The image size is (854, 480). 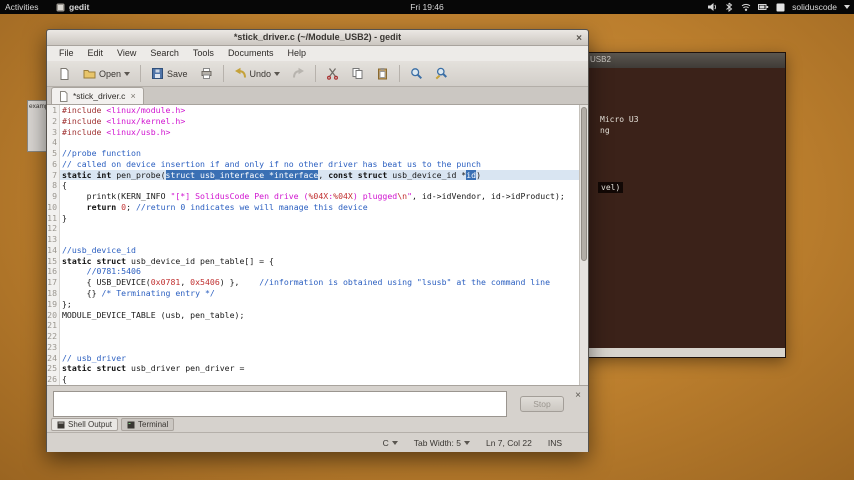 What do you see at coordinates (554, 442) in the screenshot?
I see `insert-mode-indicator: INS` at bounding box center [554, 442].